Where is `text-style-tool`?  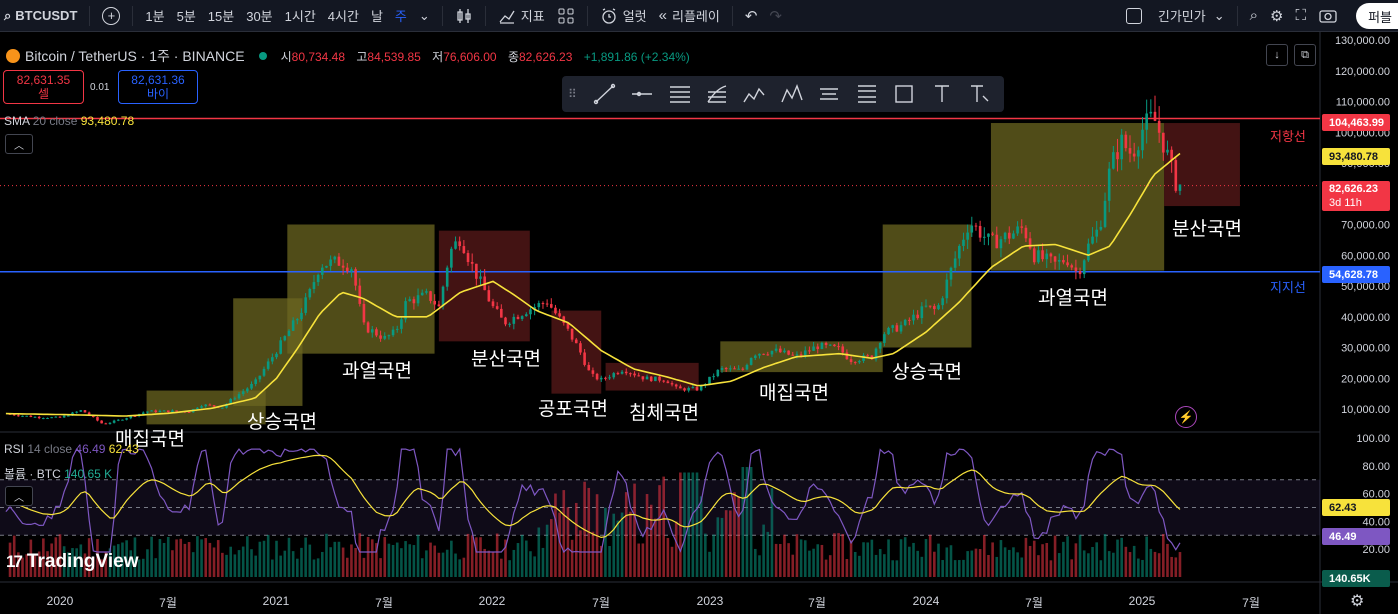 text-style-tool is located at coordinates (979, 94).